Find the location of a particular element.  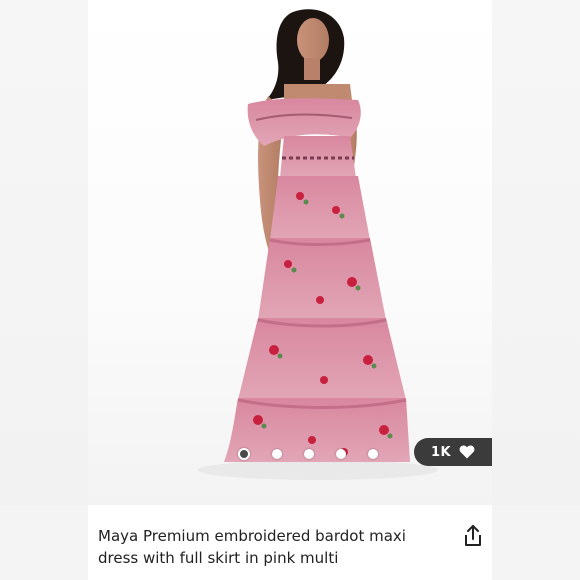

like-button: 1K is located at coordinates (453, 452).